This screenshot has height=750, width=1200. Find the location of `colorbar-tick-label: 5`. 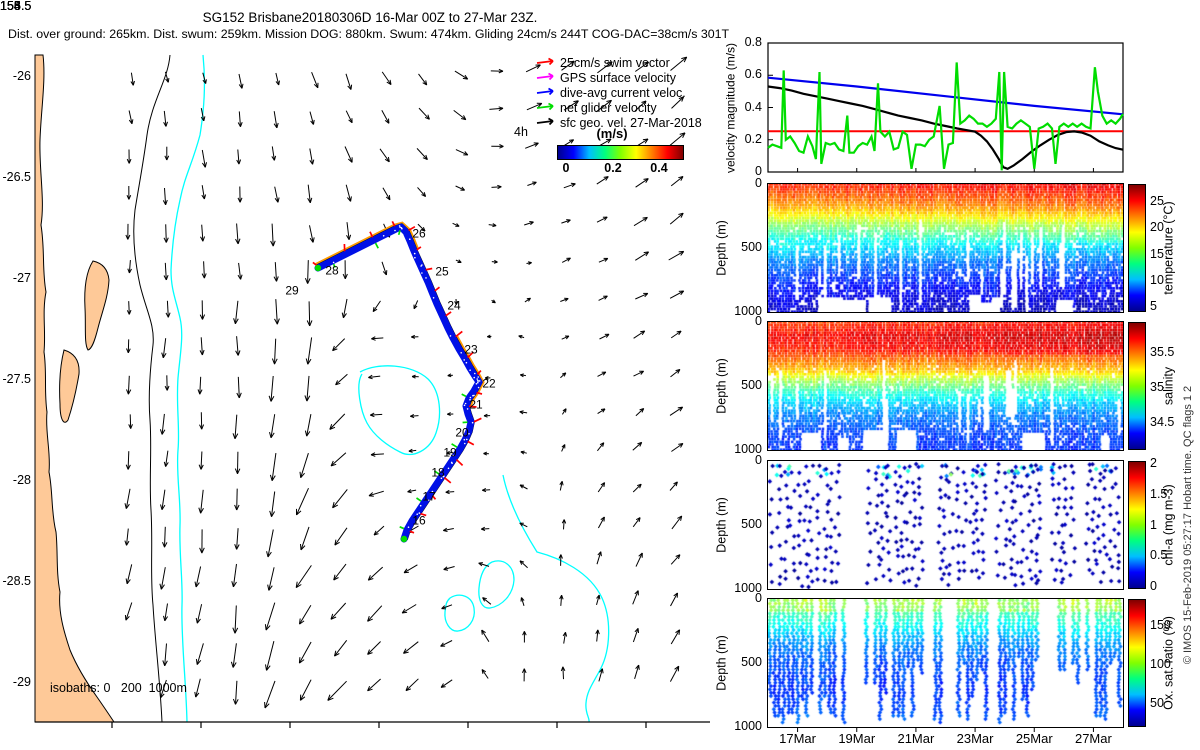

colorbar-tick-label: 5 is located at coordinates (1153, 305).